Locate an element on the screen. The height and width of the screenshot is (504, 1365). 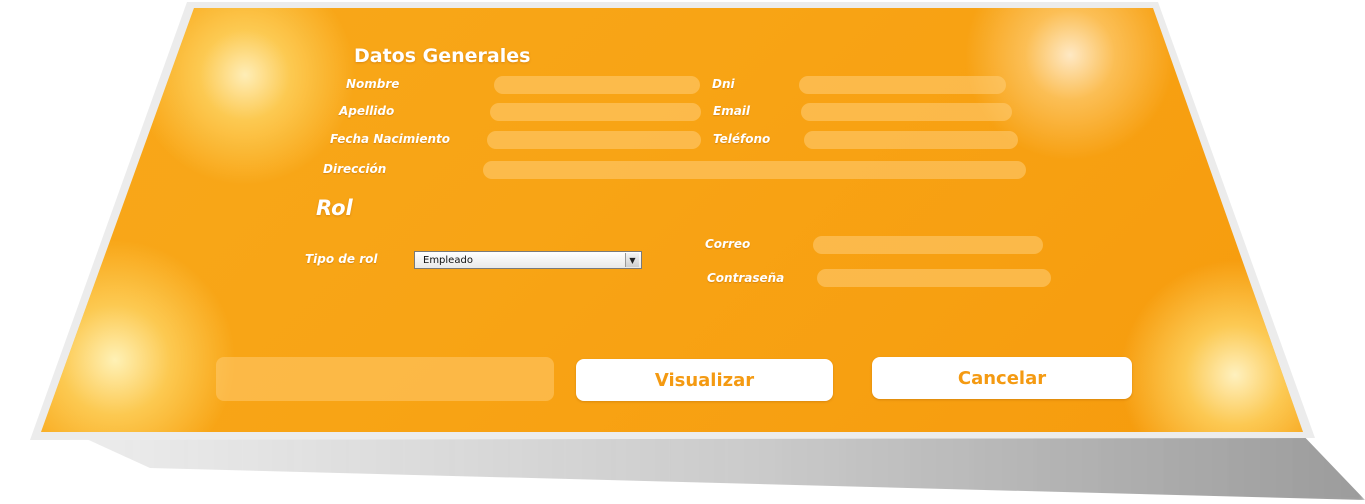
direccion-label: Dirección is located at coordinates (355, 169).